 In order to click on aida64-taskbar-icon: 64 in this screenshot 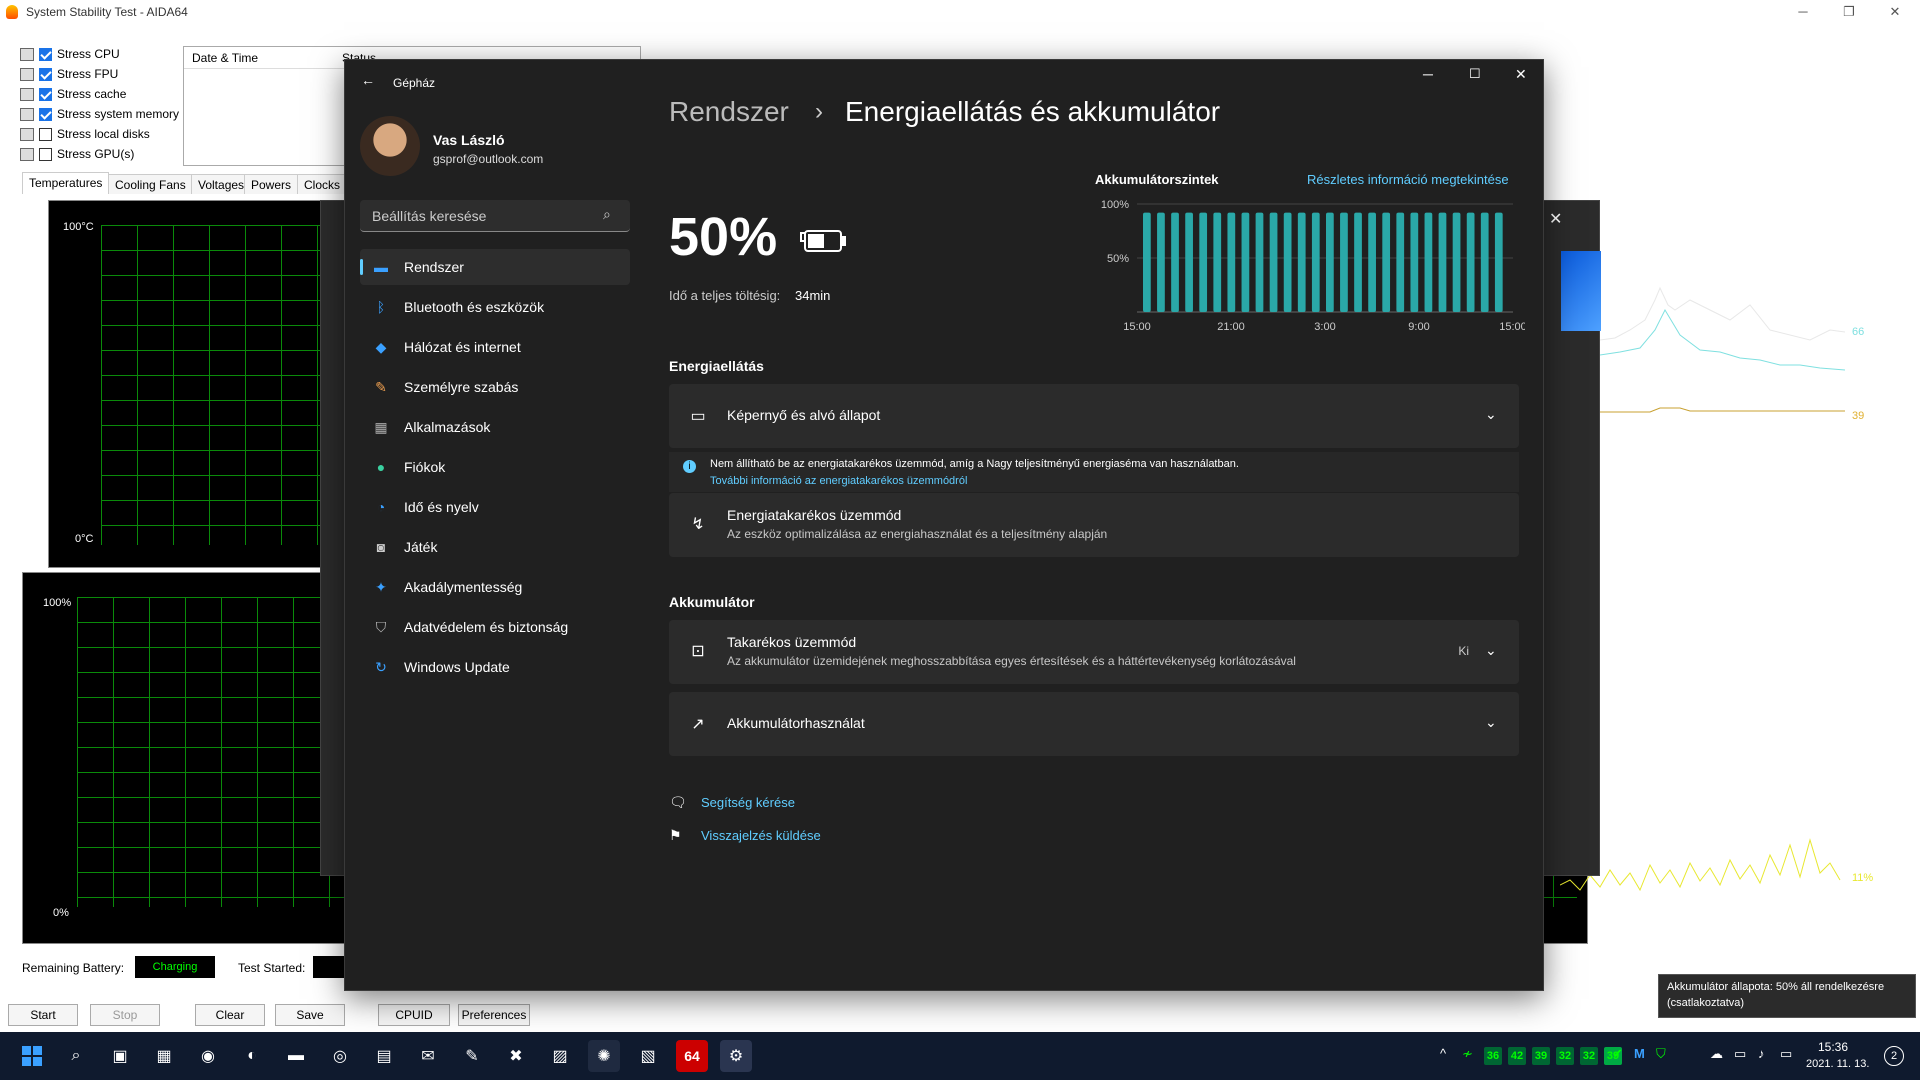, I will do `click(692, 1056)`.